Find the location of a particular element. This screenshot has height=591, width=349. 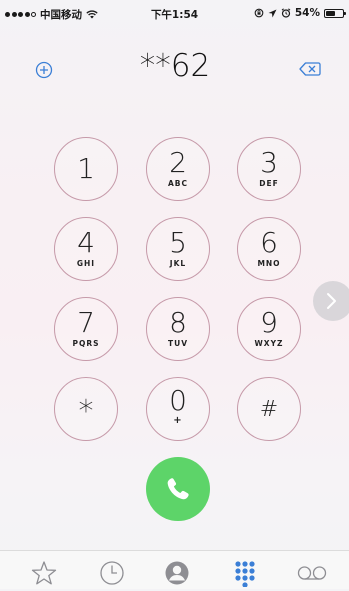

chevron-right-icon is located at coordinates (331, 301).